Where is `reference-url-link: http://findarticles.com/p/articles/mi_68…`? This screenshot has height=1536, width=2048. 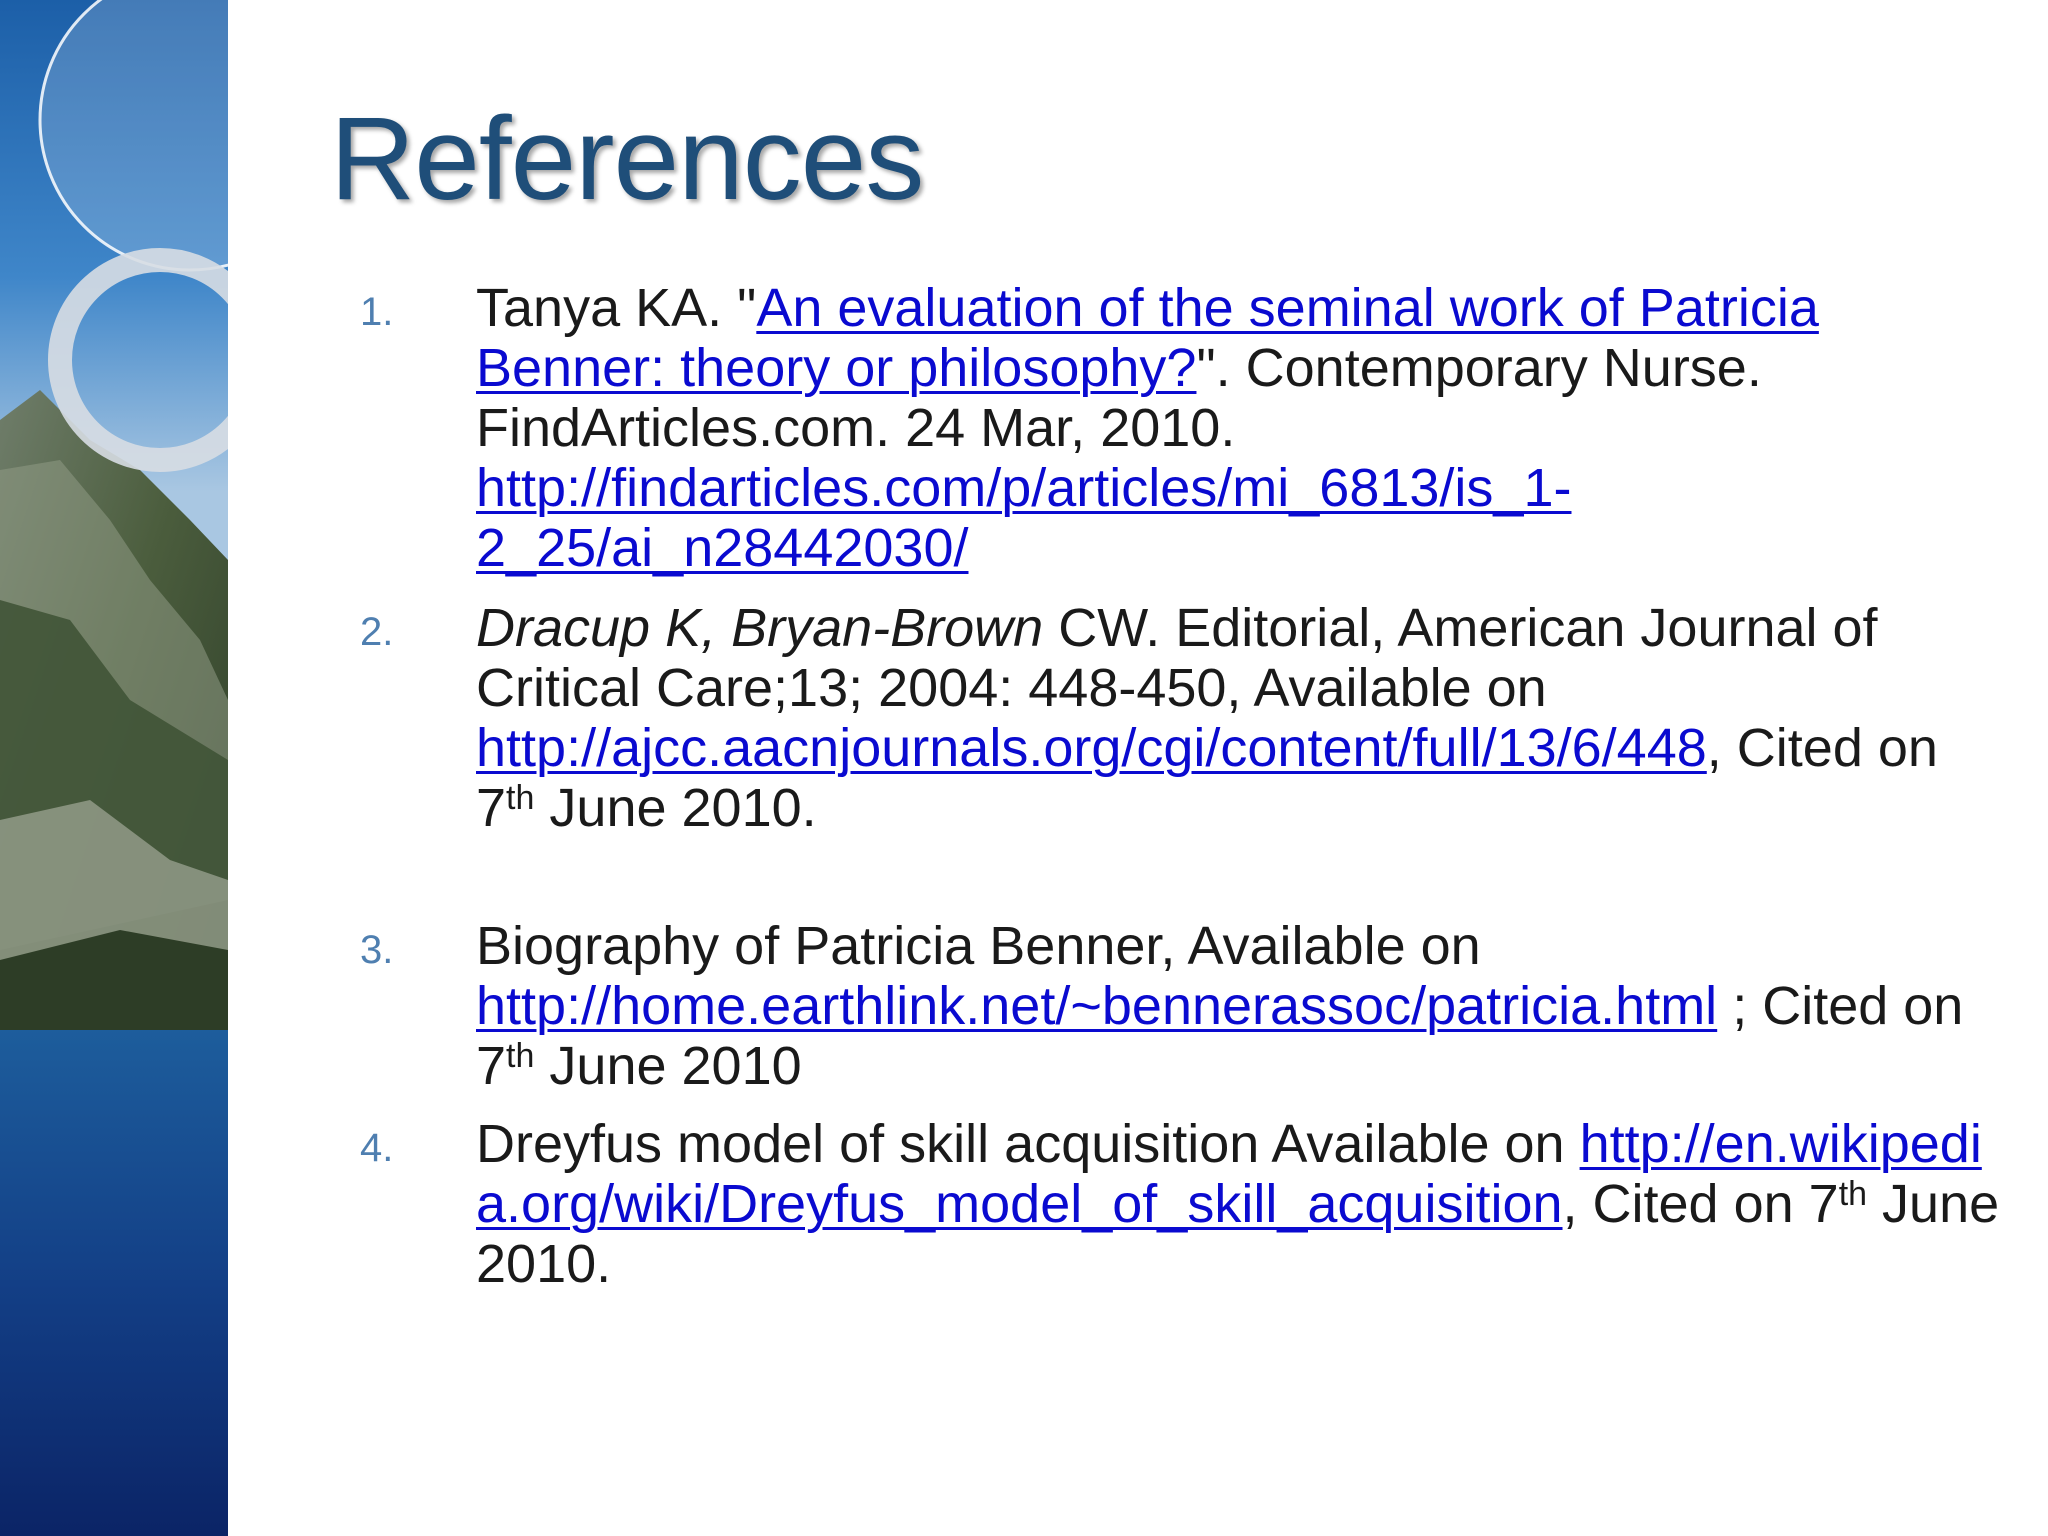
reference-url-link: http://findarticles.com/p/articles/mi_68… is located at coordinates (1023, 518).